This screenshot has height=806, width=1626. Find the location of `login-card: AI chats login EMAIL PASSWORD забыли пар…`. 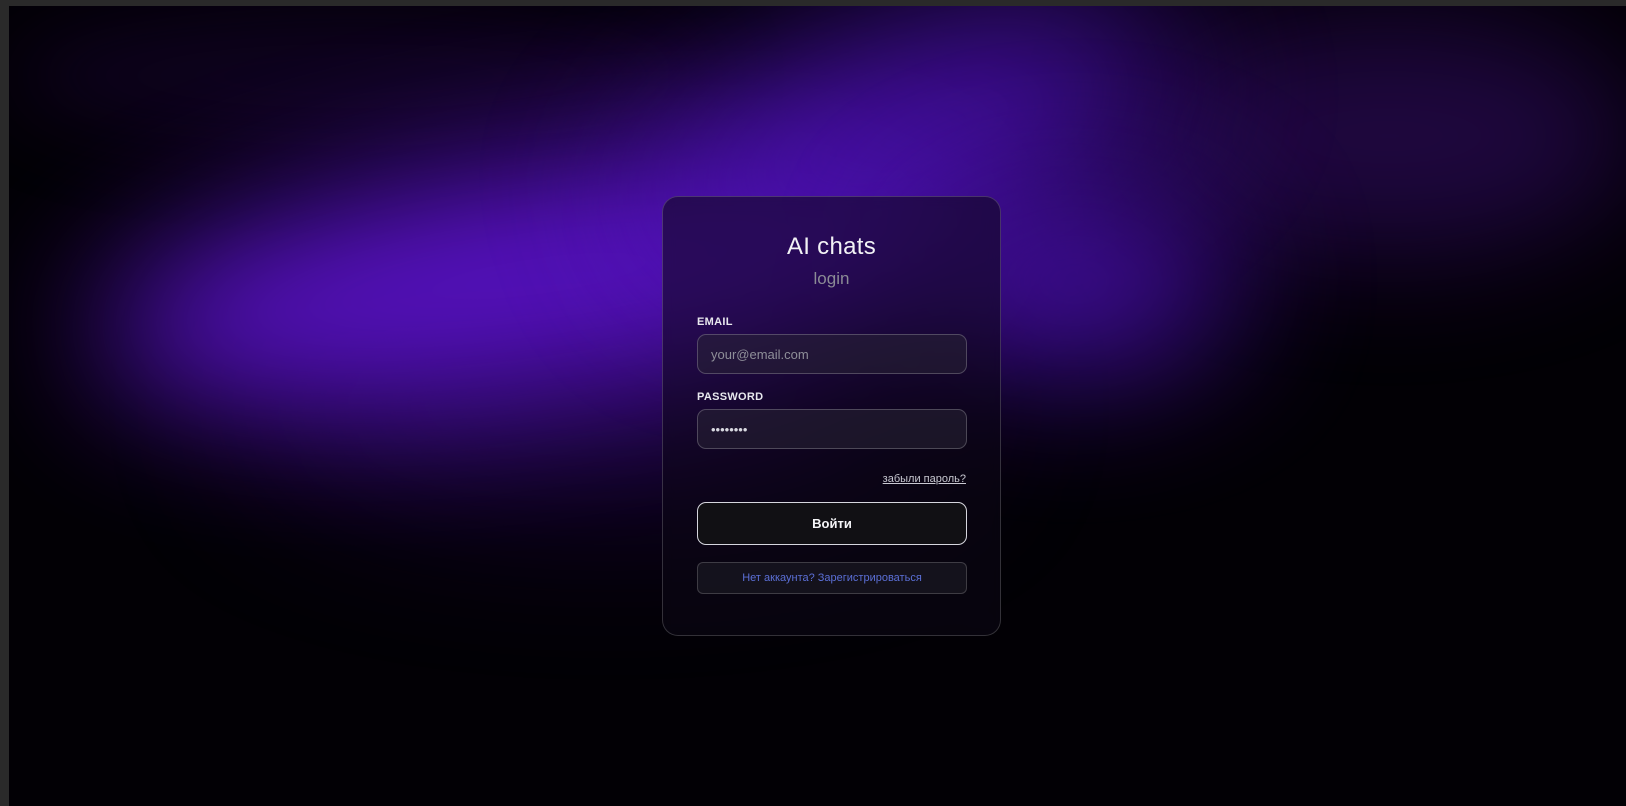

login-card: AI chats login EMAIL PASSWORD забыли пар… is located at coordinates (831, 416).